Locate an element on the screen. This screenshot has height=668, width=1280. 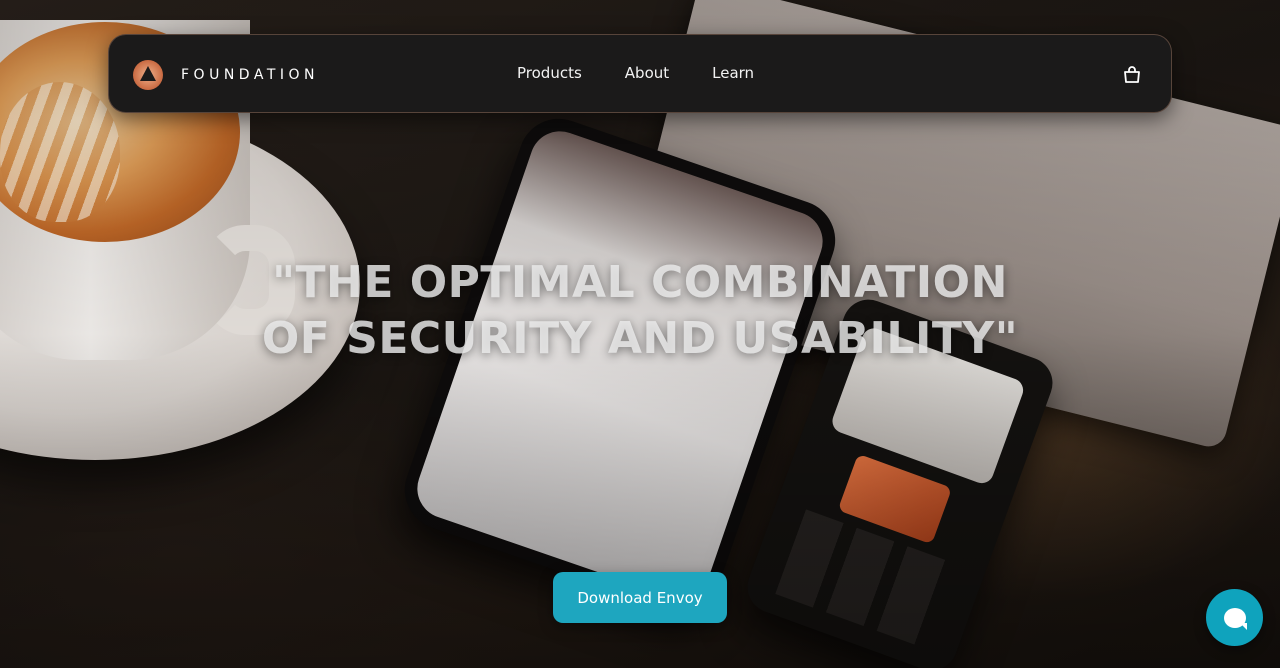
chat-launcher-button is located at coordinates (1234, 617).